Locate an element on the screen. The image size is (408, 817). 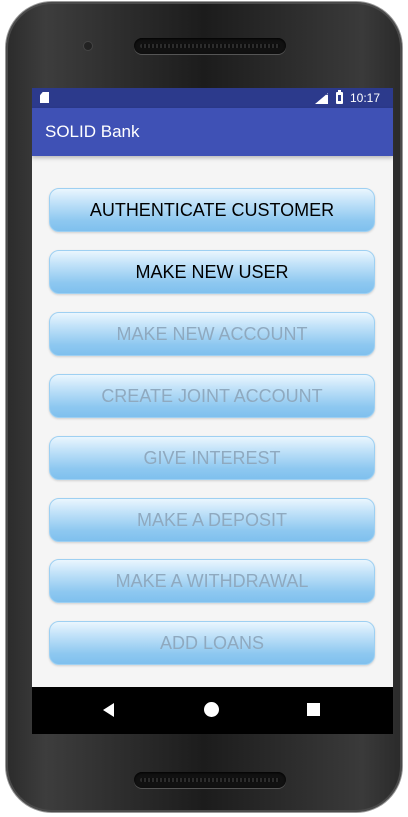
give-interest-button: GIVE INTEREST is located at coordinates (212, 458).